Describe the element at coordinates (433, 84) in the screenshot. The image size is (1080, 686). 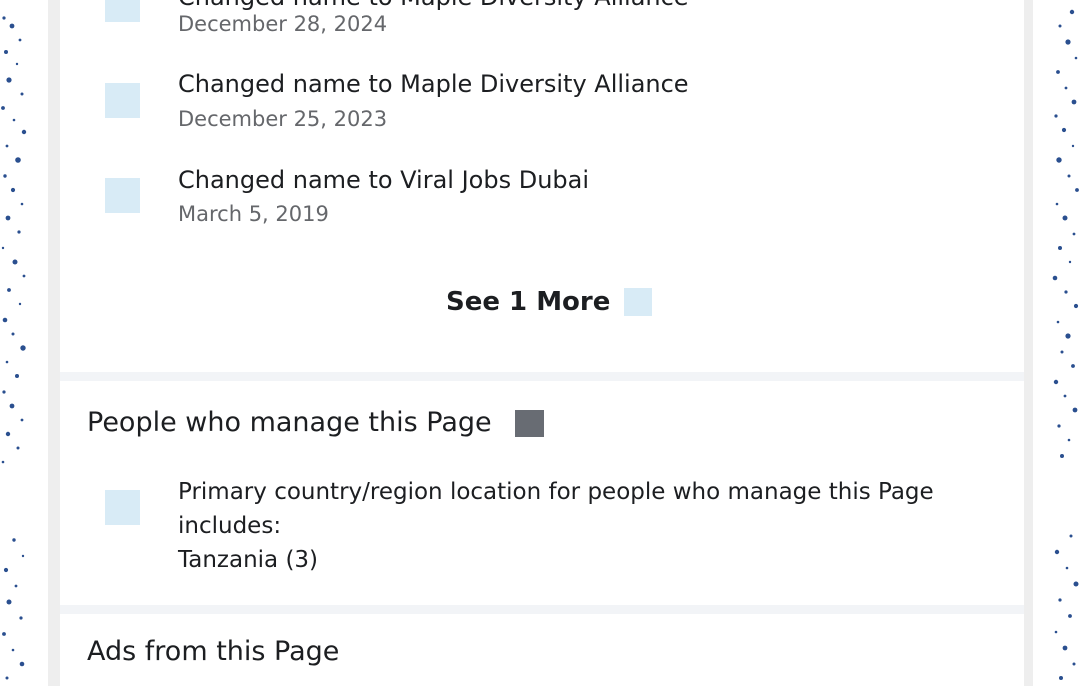
I see `history-entry-title: Changed name to Maple Diversity Alliance` at that location.